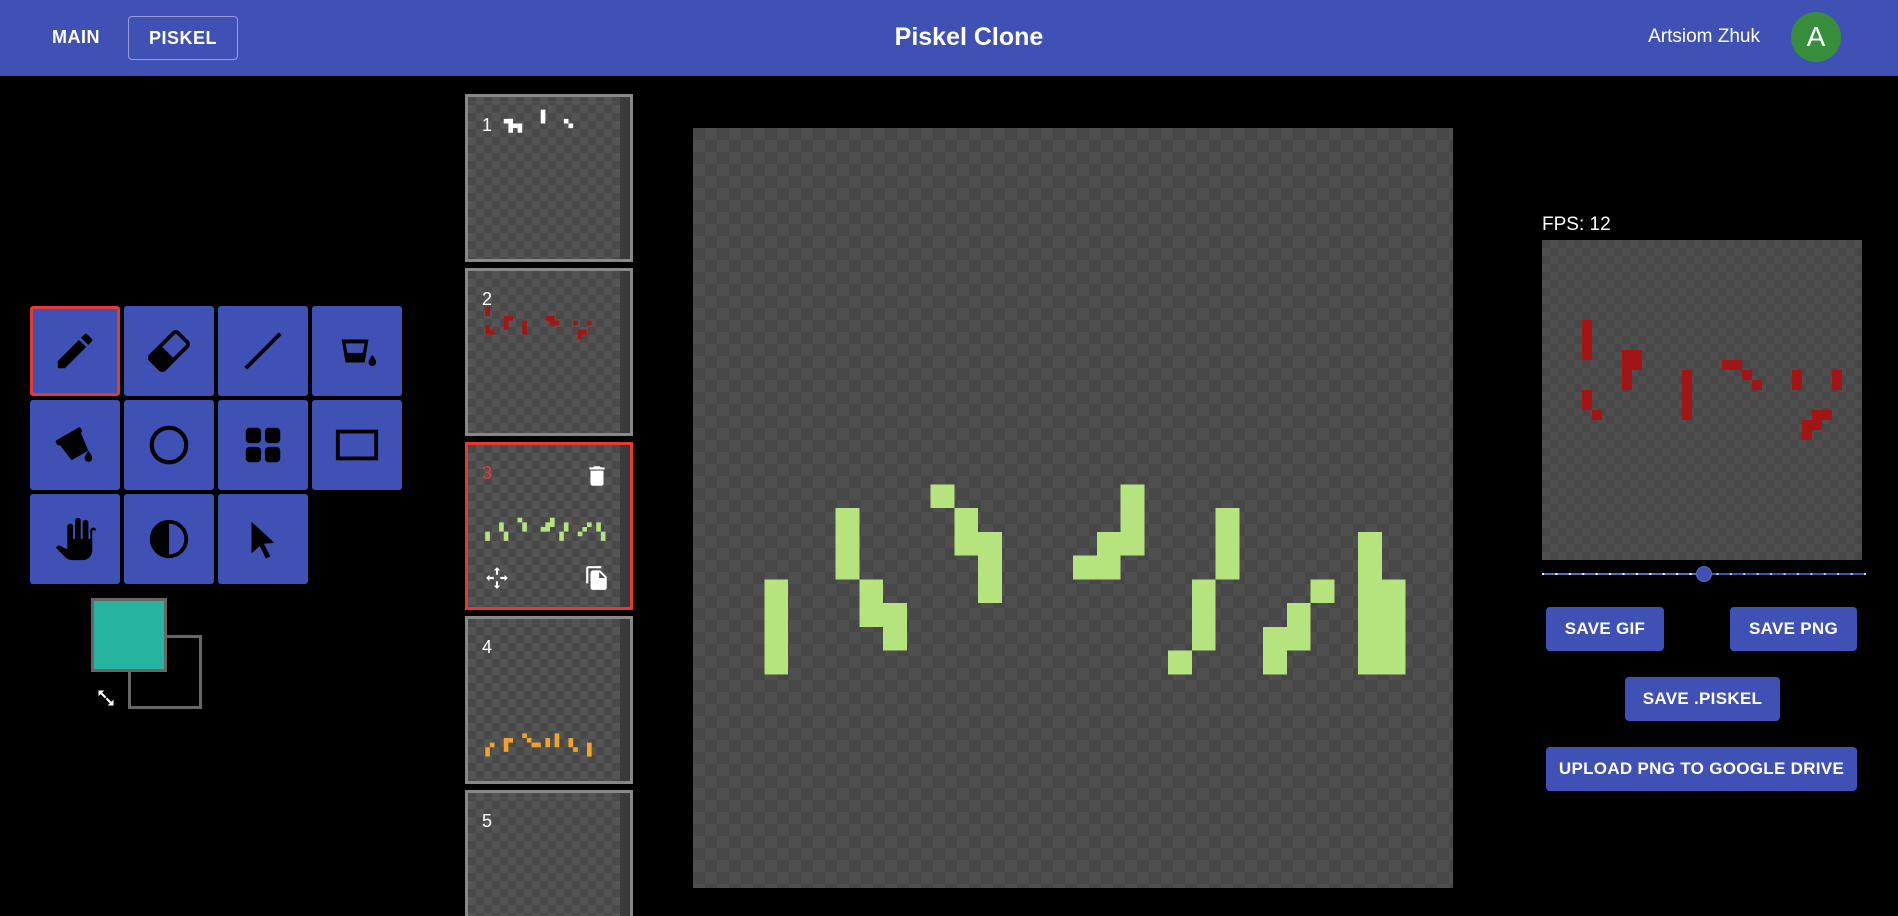 This screenshot has height=916, width=1898. Describe the element at coordinates (1816, 37) in the screenshot. I see `avatar: A` at that location.